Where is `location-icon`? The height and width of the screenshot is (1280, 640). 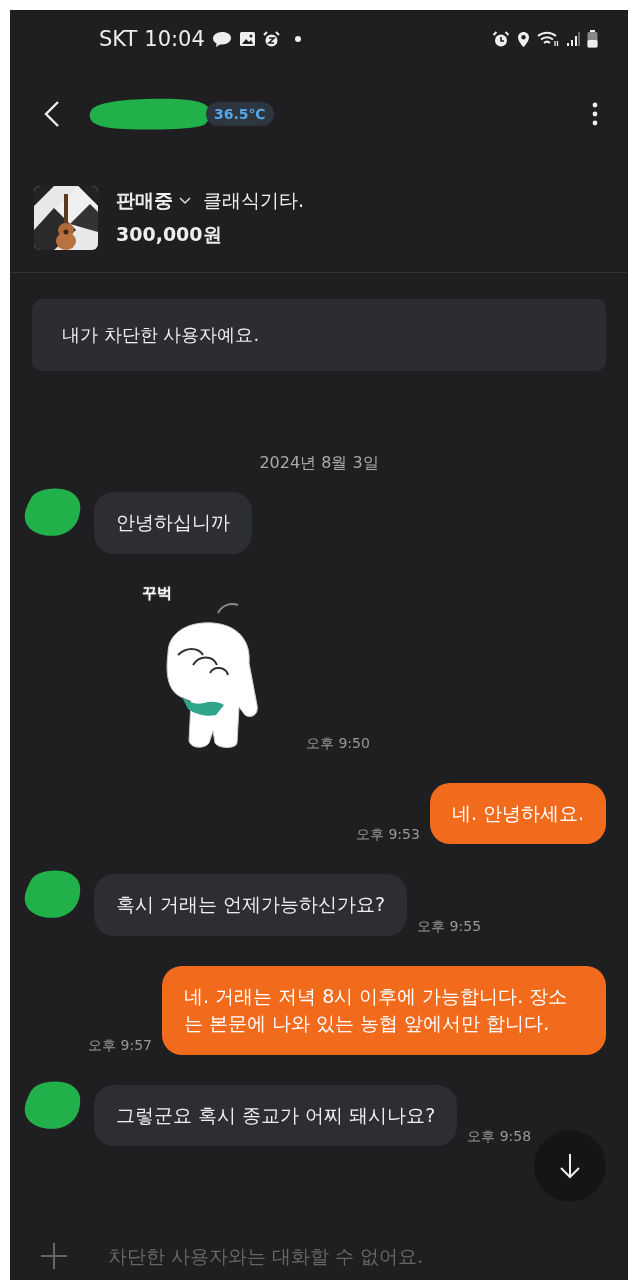 location-icon is located at coordinates (523, 39).